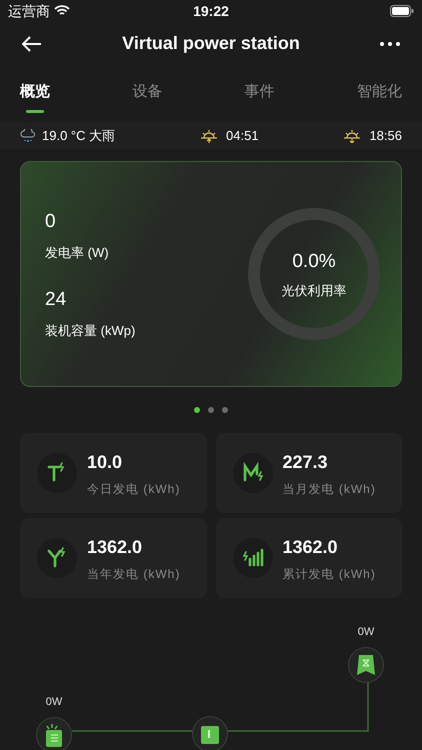 This screenshot has height=750, width=422. Describe the element at coordinates (242, 135) in the screenshot. I see `sunrise-time: 04:51` at that location.